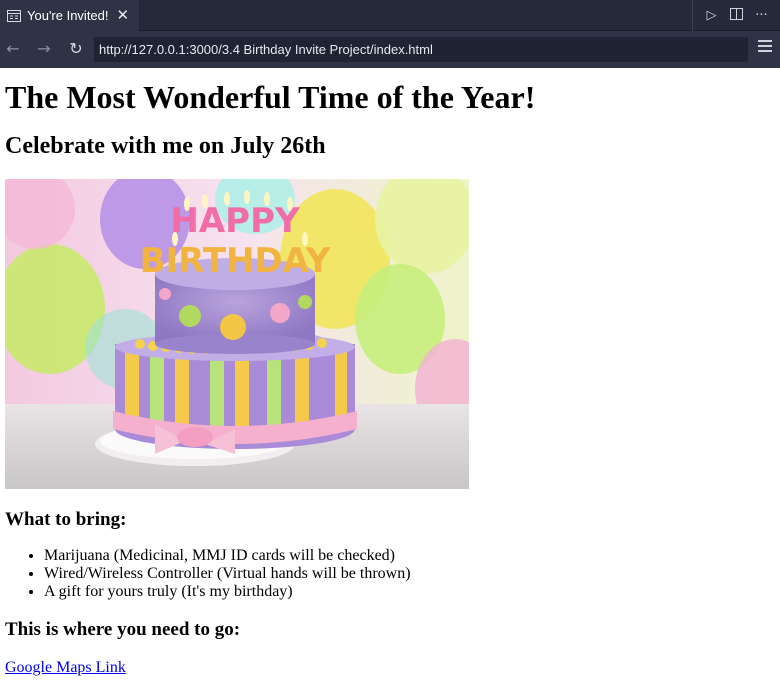 The height and width of the screenshot is (692, 780). I want to click on more-icon: ···, so click(762, 15).